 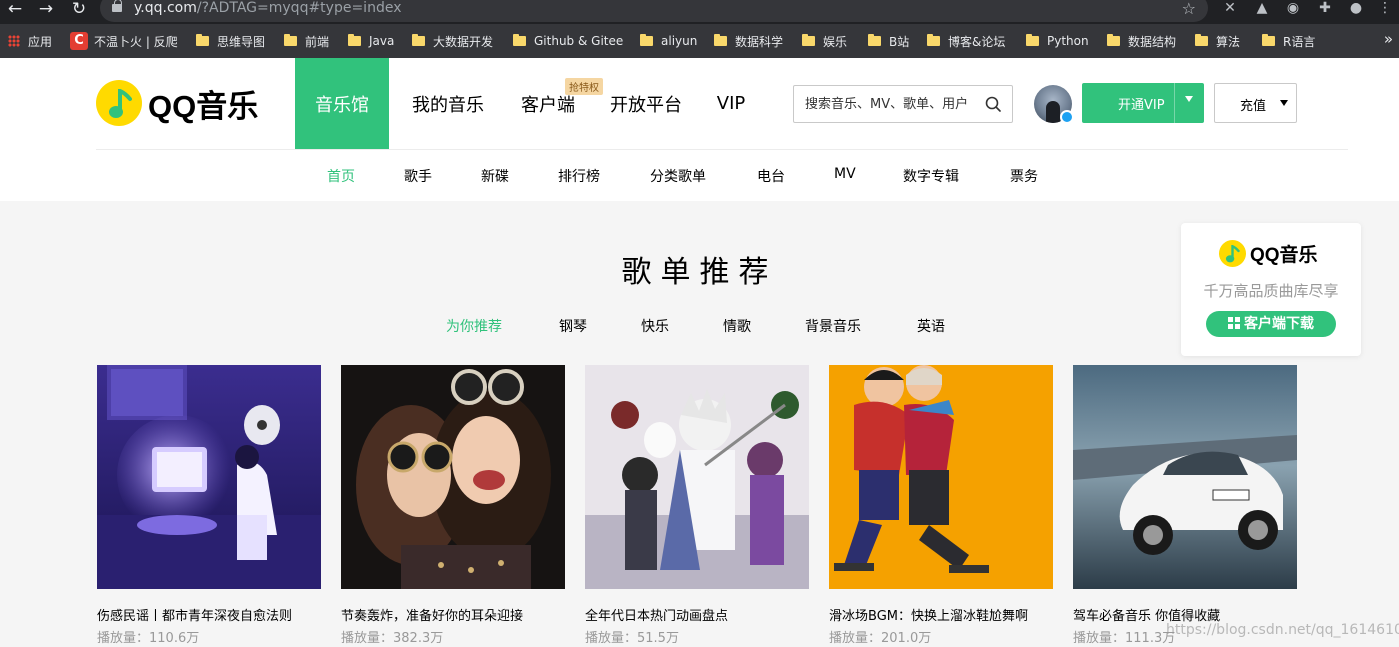 I want to click on menu-kebab-icon: ⋮, so click(x=1385, y=9).